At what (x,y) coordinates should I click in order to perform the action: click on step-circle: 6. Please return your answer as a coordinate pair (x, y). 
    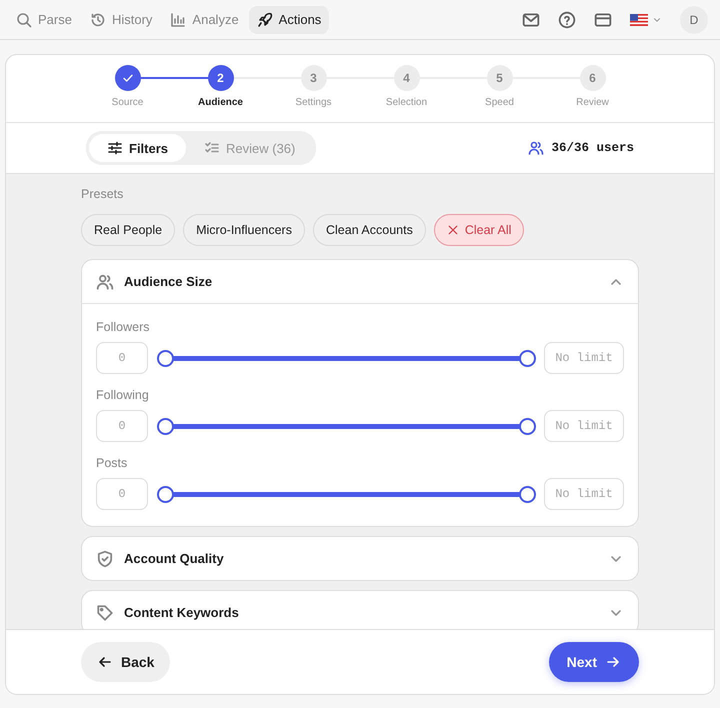
    Looking at the image, I should click on (593, 78).